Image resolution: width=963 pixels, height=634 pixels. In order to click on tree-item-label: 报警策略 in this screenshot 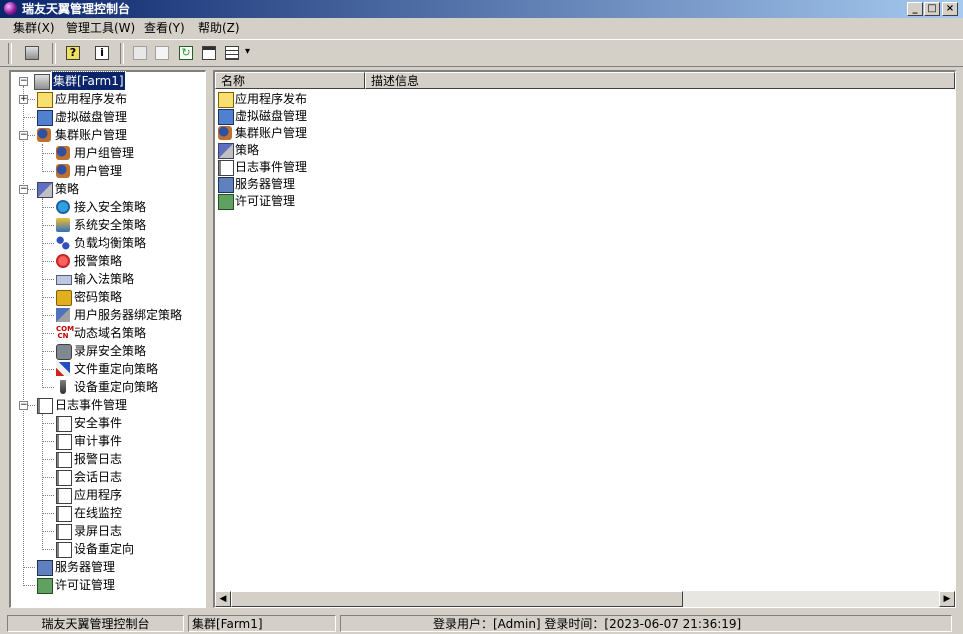, I will do `click(98, 261)`.